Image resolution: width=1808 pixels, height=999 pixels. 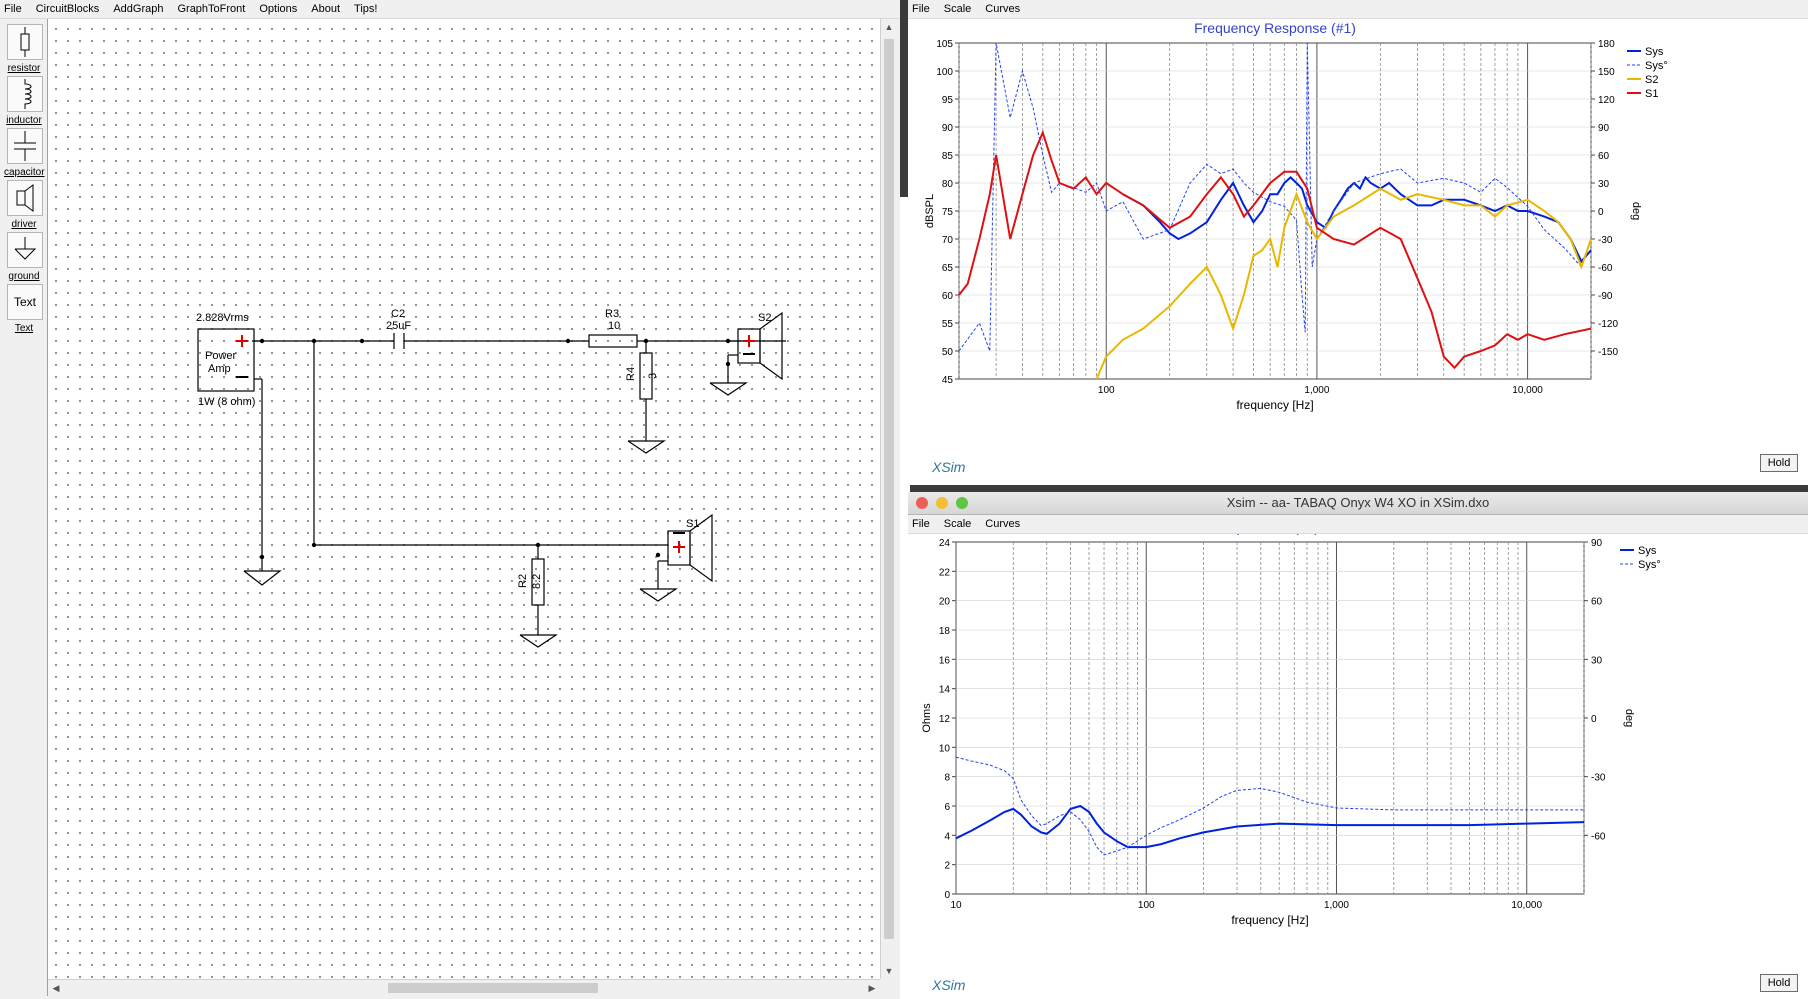 What do you see at coordinates (948, 268) in the screenshot?
I see `y-tick-label: 65` at bounding box center [948, 268].